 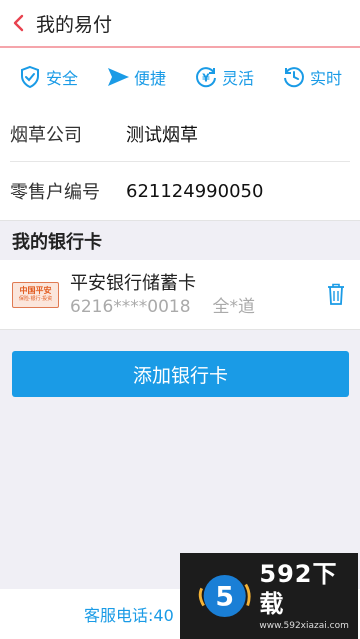 What do you see at coordinates (118, 77) in the screenshot?
I see `send-arrow-icon` at bounding box center [118, 77].